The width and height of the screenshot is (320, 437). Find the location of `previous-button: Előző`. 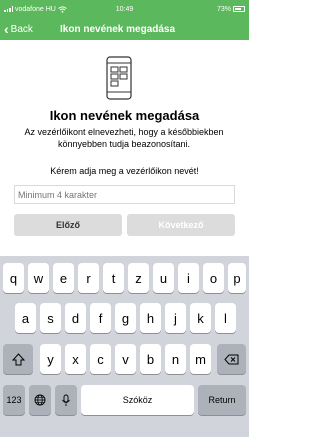

previous-button: Előző is located at coordinates (68, 225).